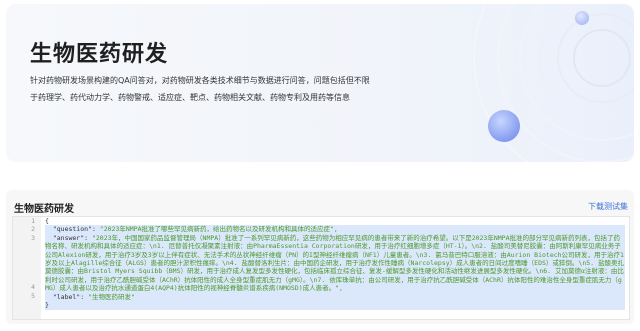  What do you see at coordinates (33, 287) in the screenshot?
I see `line-number: 4` at bounding box center [33, 287].